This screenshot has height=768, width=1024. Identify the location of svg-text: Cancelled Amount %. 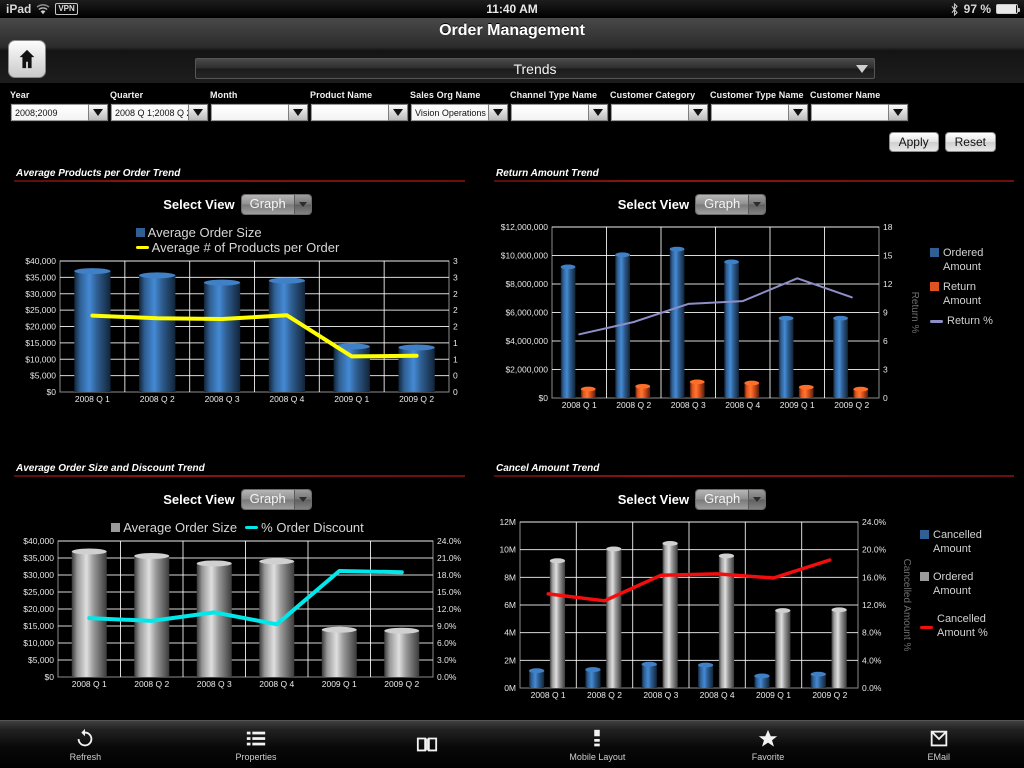
(906, 605).